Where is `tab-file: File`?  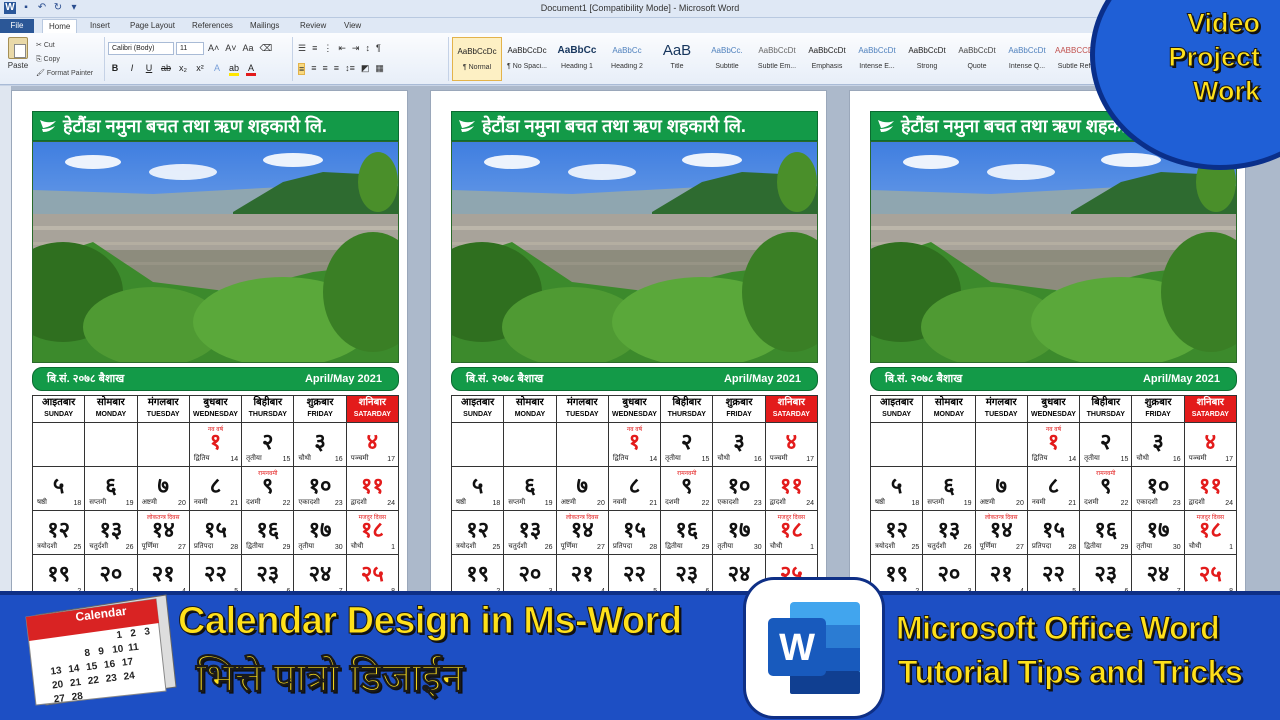 tab-file: File is located at coordinates (17, 26).